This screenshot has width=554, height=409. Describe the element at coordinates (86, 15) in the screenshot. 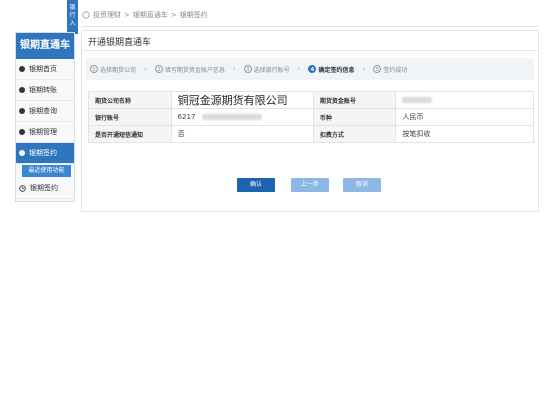

I see `home-icon` at that location.